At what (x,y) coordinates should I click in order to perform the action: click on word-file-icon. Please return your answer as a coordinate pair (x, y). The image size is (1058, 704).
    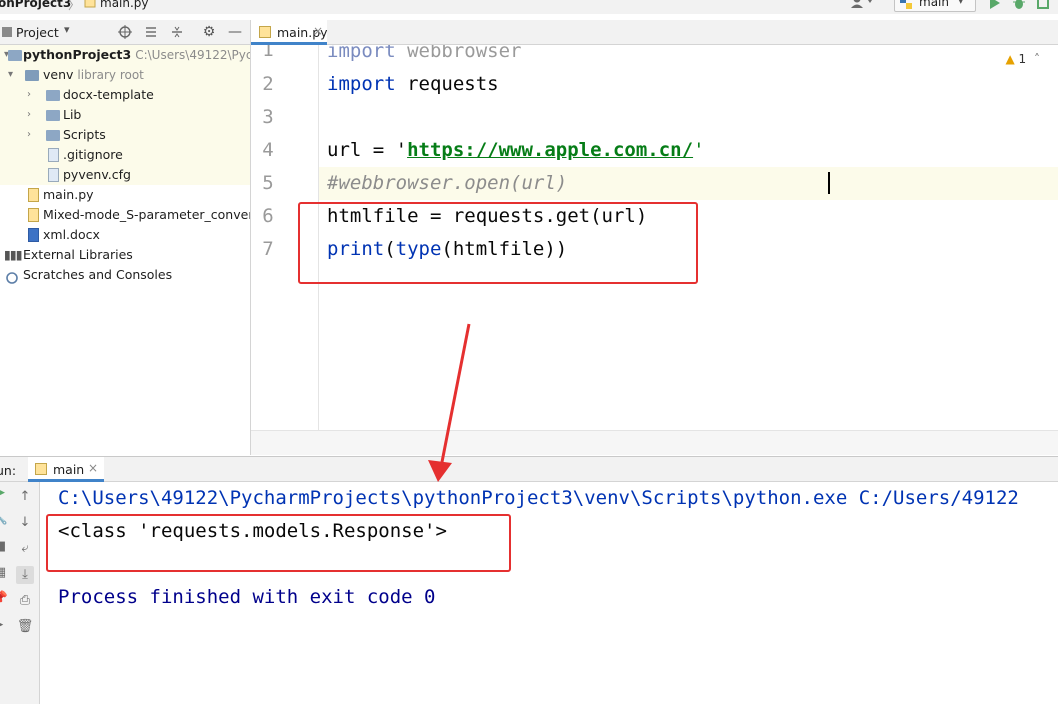
    Looking at the image, I should click on (33, 235).